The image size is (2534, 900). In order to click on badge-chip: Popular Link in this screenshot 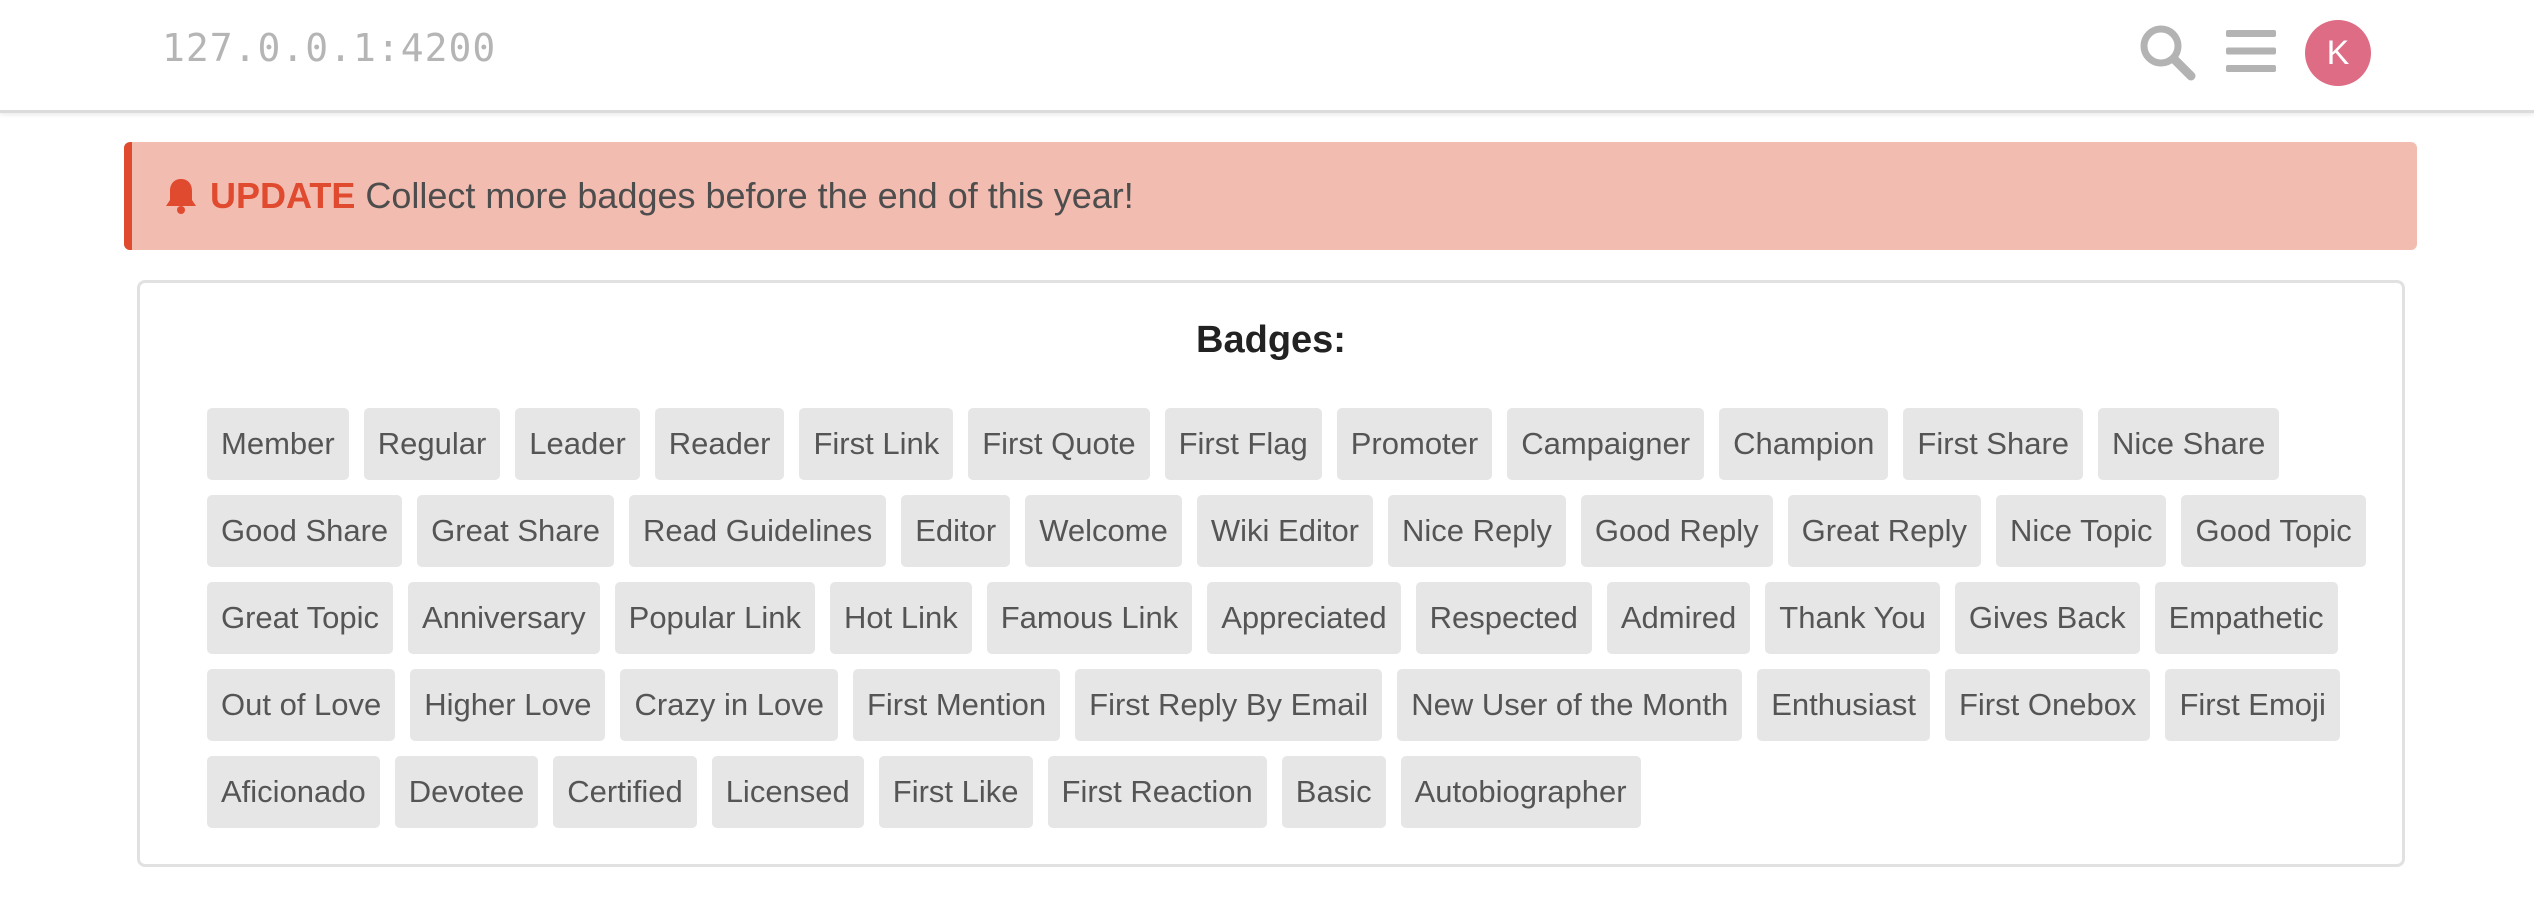, I will do `click(714, 618)`.